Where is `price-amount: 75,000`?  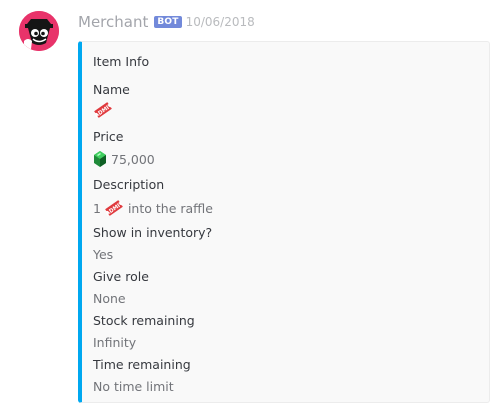 price-amount: 75,000 is located at coordinates (133, 159).